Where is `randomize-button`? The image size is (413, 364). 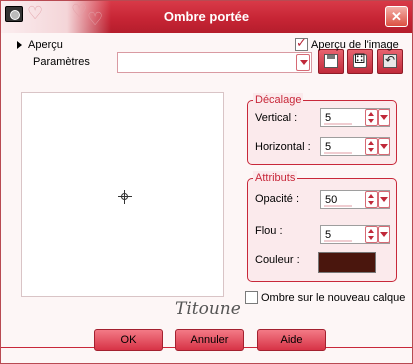 randomize-button is located at coordinates (360, 61).